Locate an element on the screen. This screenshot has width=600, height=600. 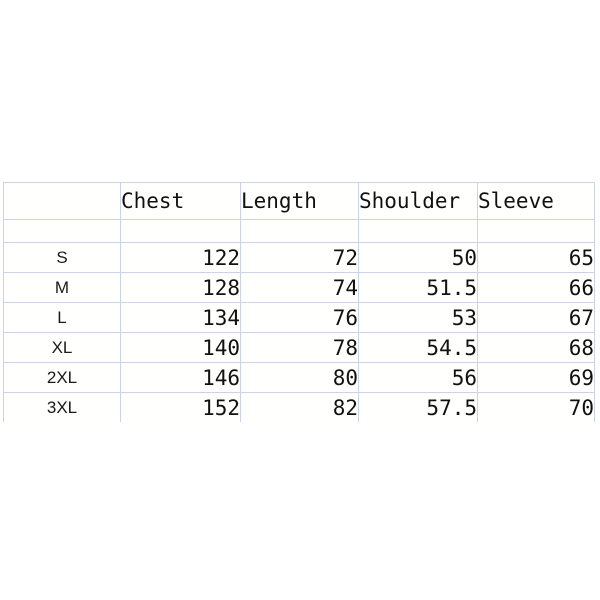
cell-chest: 140 is located at coordinates (180, 347).